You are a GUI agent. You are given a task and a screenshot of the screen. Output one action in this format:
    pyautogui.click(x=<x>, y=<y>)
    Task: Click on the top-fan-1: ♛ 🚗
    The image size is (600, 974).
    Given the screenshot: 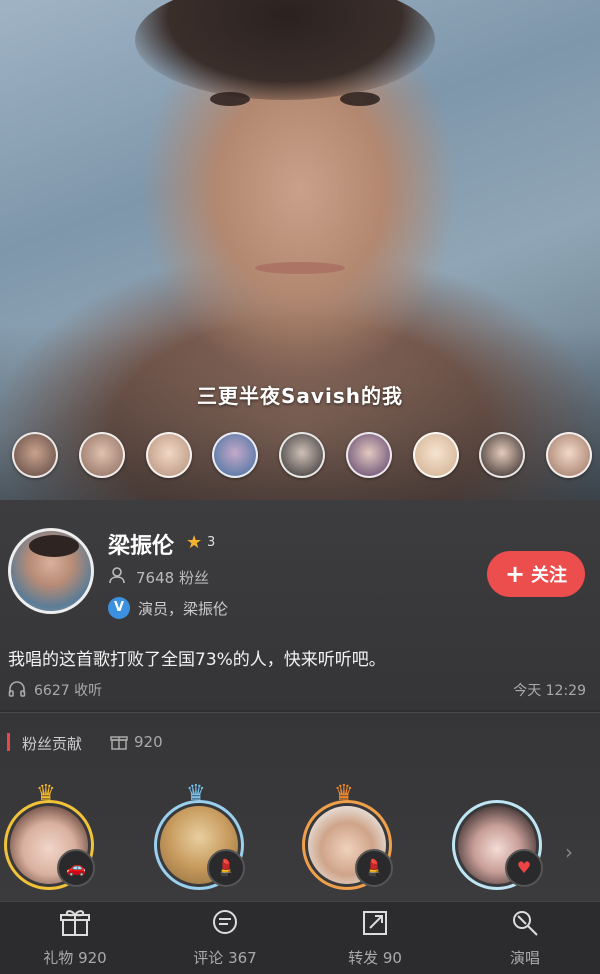 What is the action you would take?
    pyautogui.click(x=49, y=836)
    